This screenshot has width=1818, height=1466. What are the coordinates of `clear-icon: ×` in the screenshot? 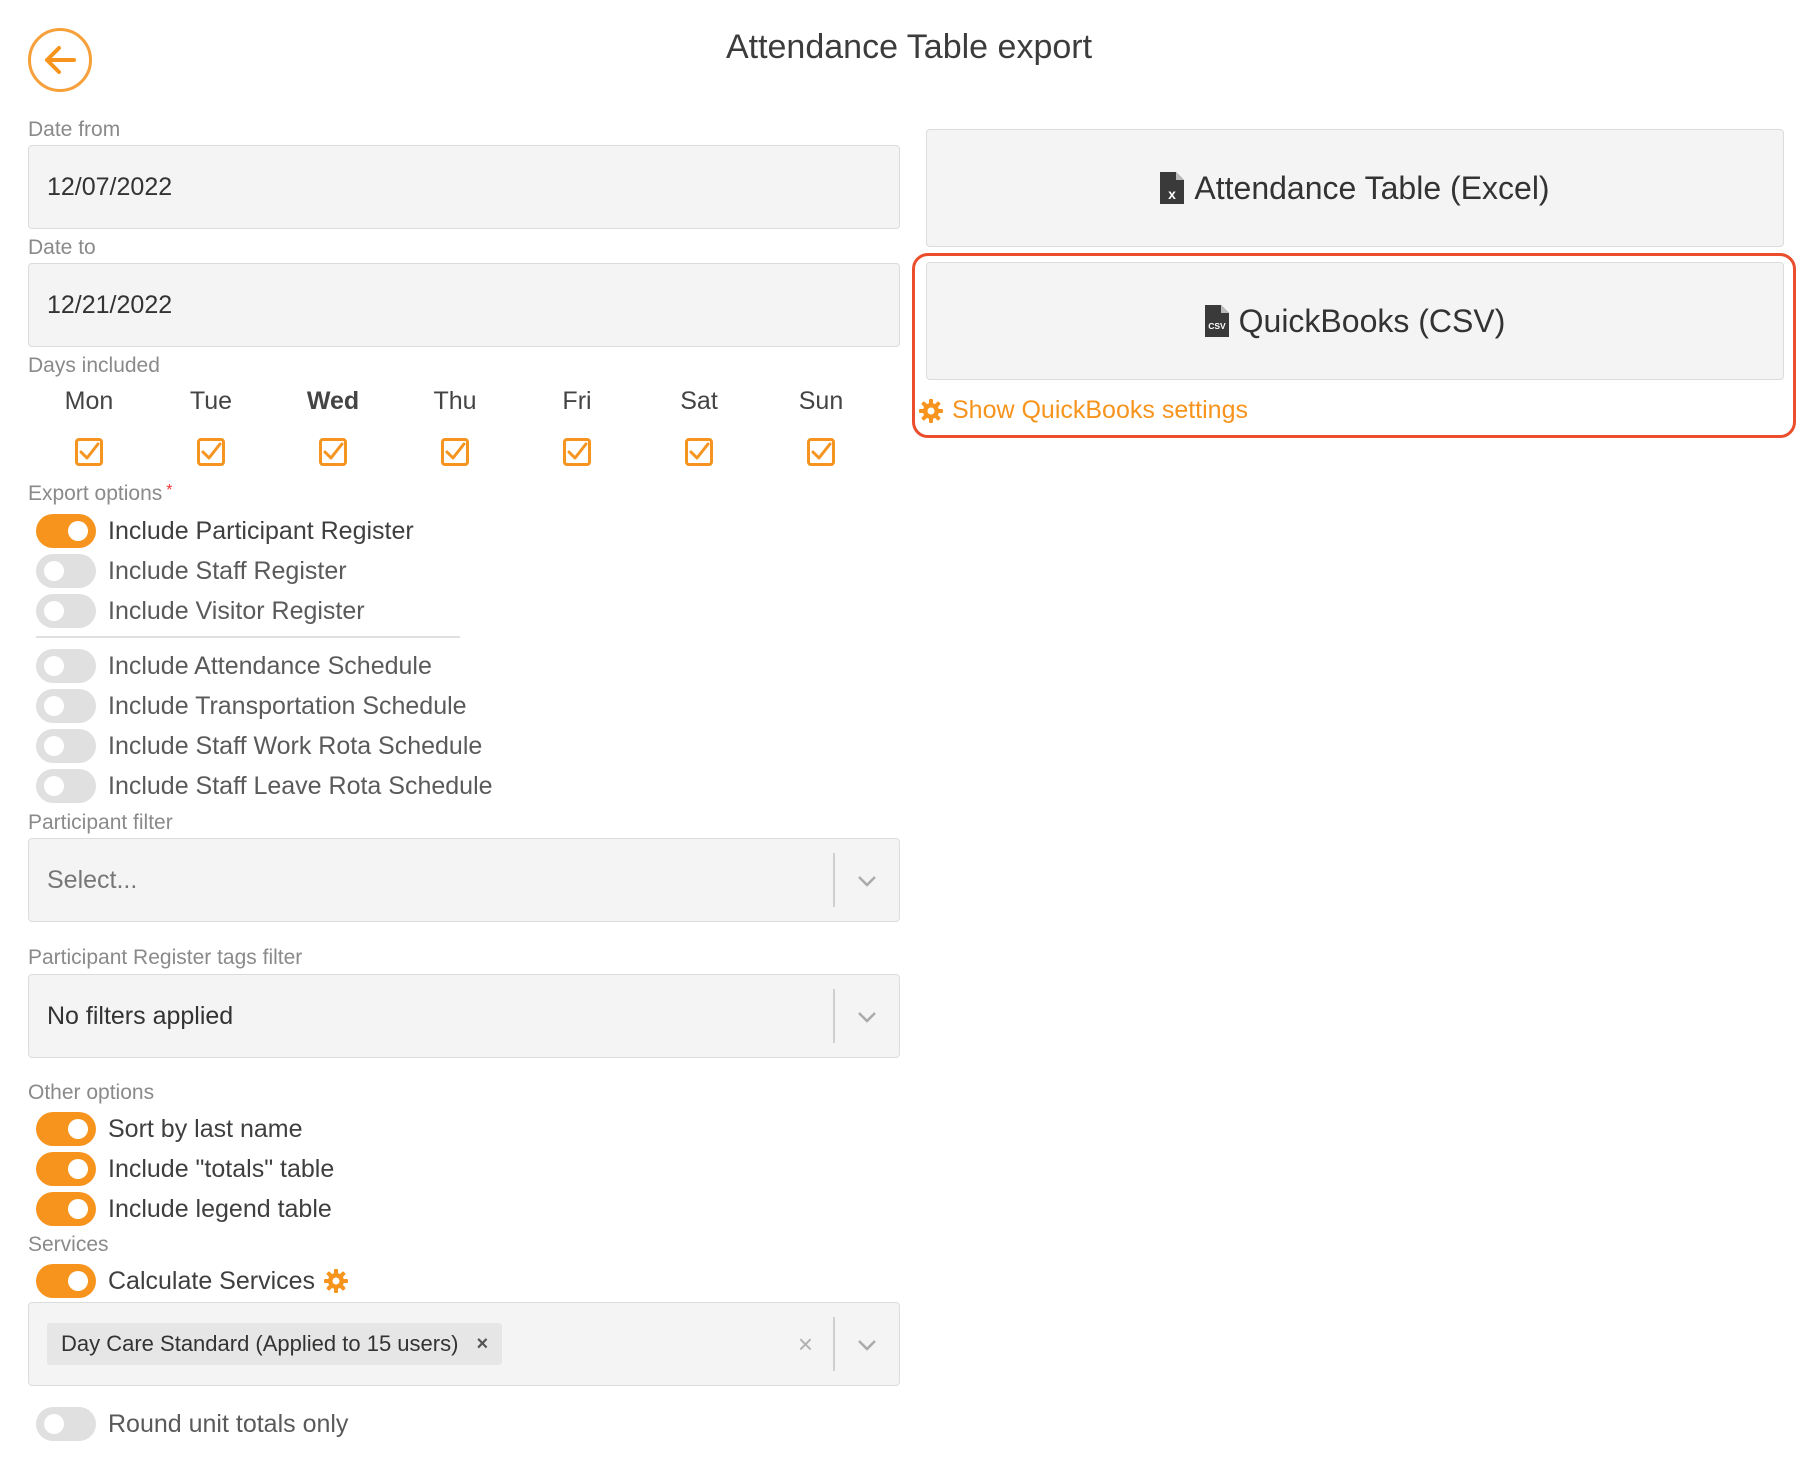 It's located at (805, 1344).